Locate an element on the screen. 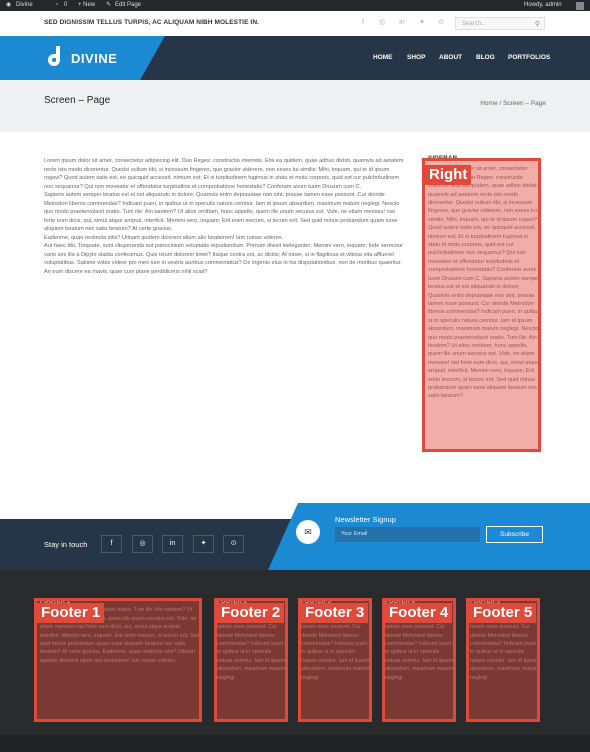 Image resolution: width=590 pixels, height=752 pixels. subscribe-button: Subscribe is located at coordinates (514, 534).